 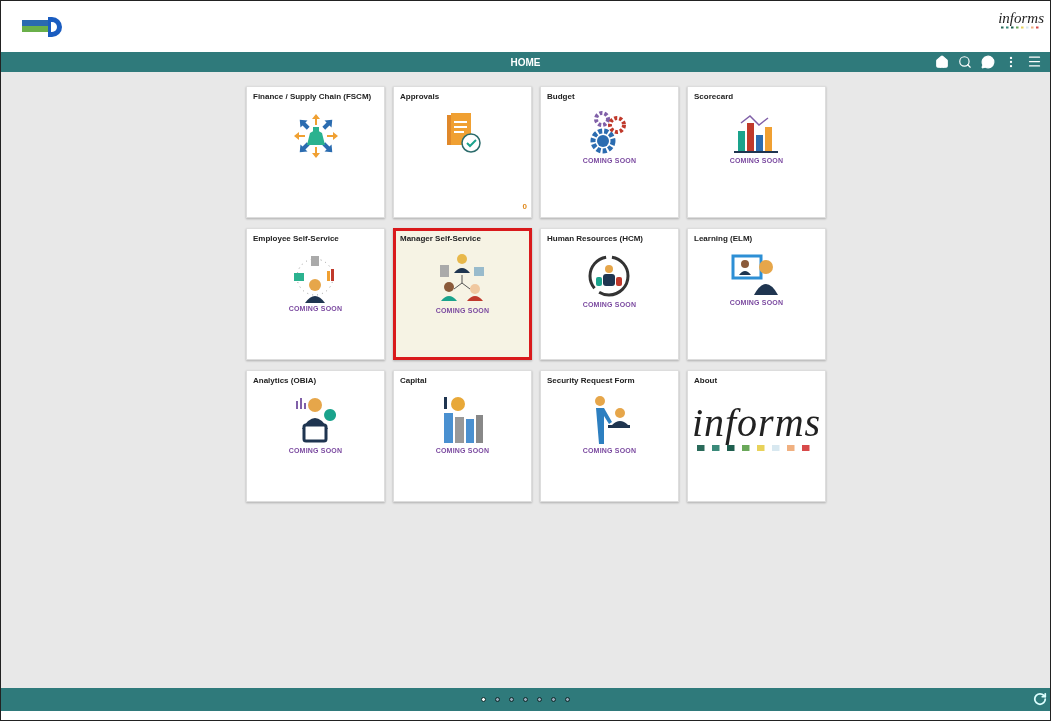 I want to click on app-tile: Approvals 0, so click(x=462, y=152).